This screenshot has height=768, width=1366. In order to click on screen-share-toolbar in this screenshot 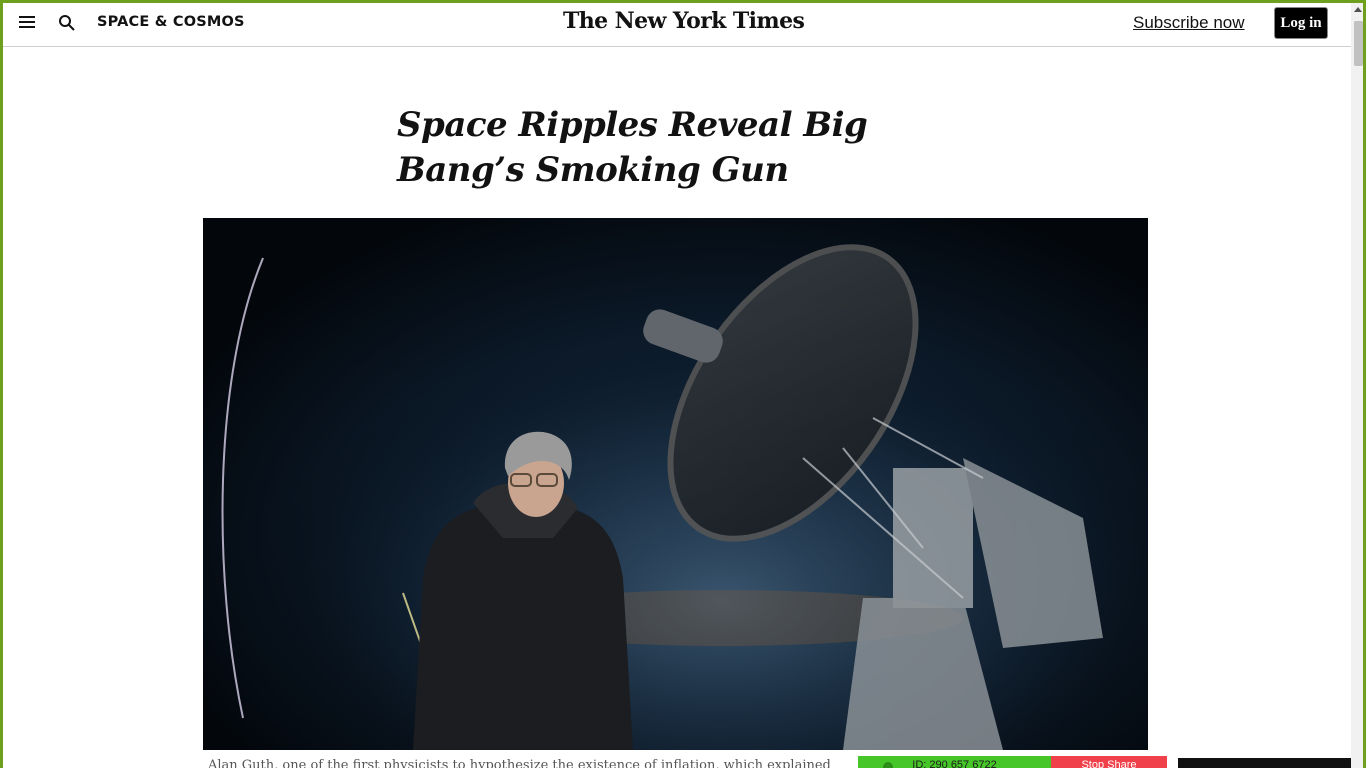, I will do `click(1264, 763)`.